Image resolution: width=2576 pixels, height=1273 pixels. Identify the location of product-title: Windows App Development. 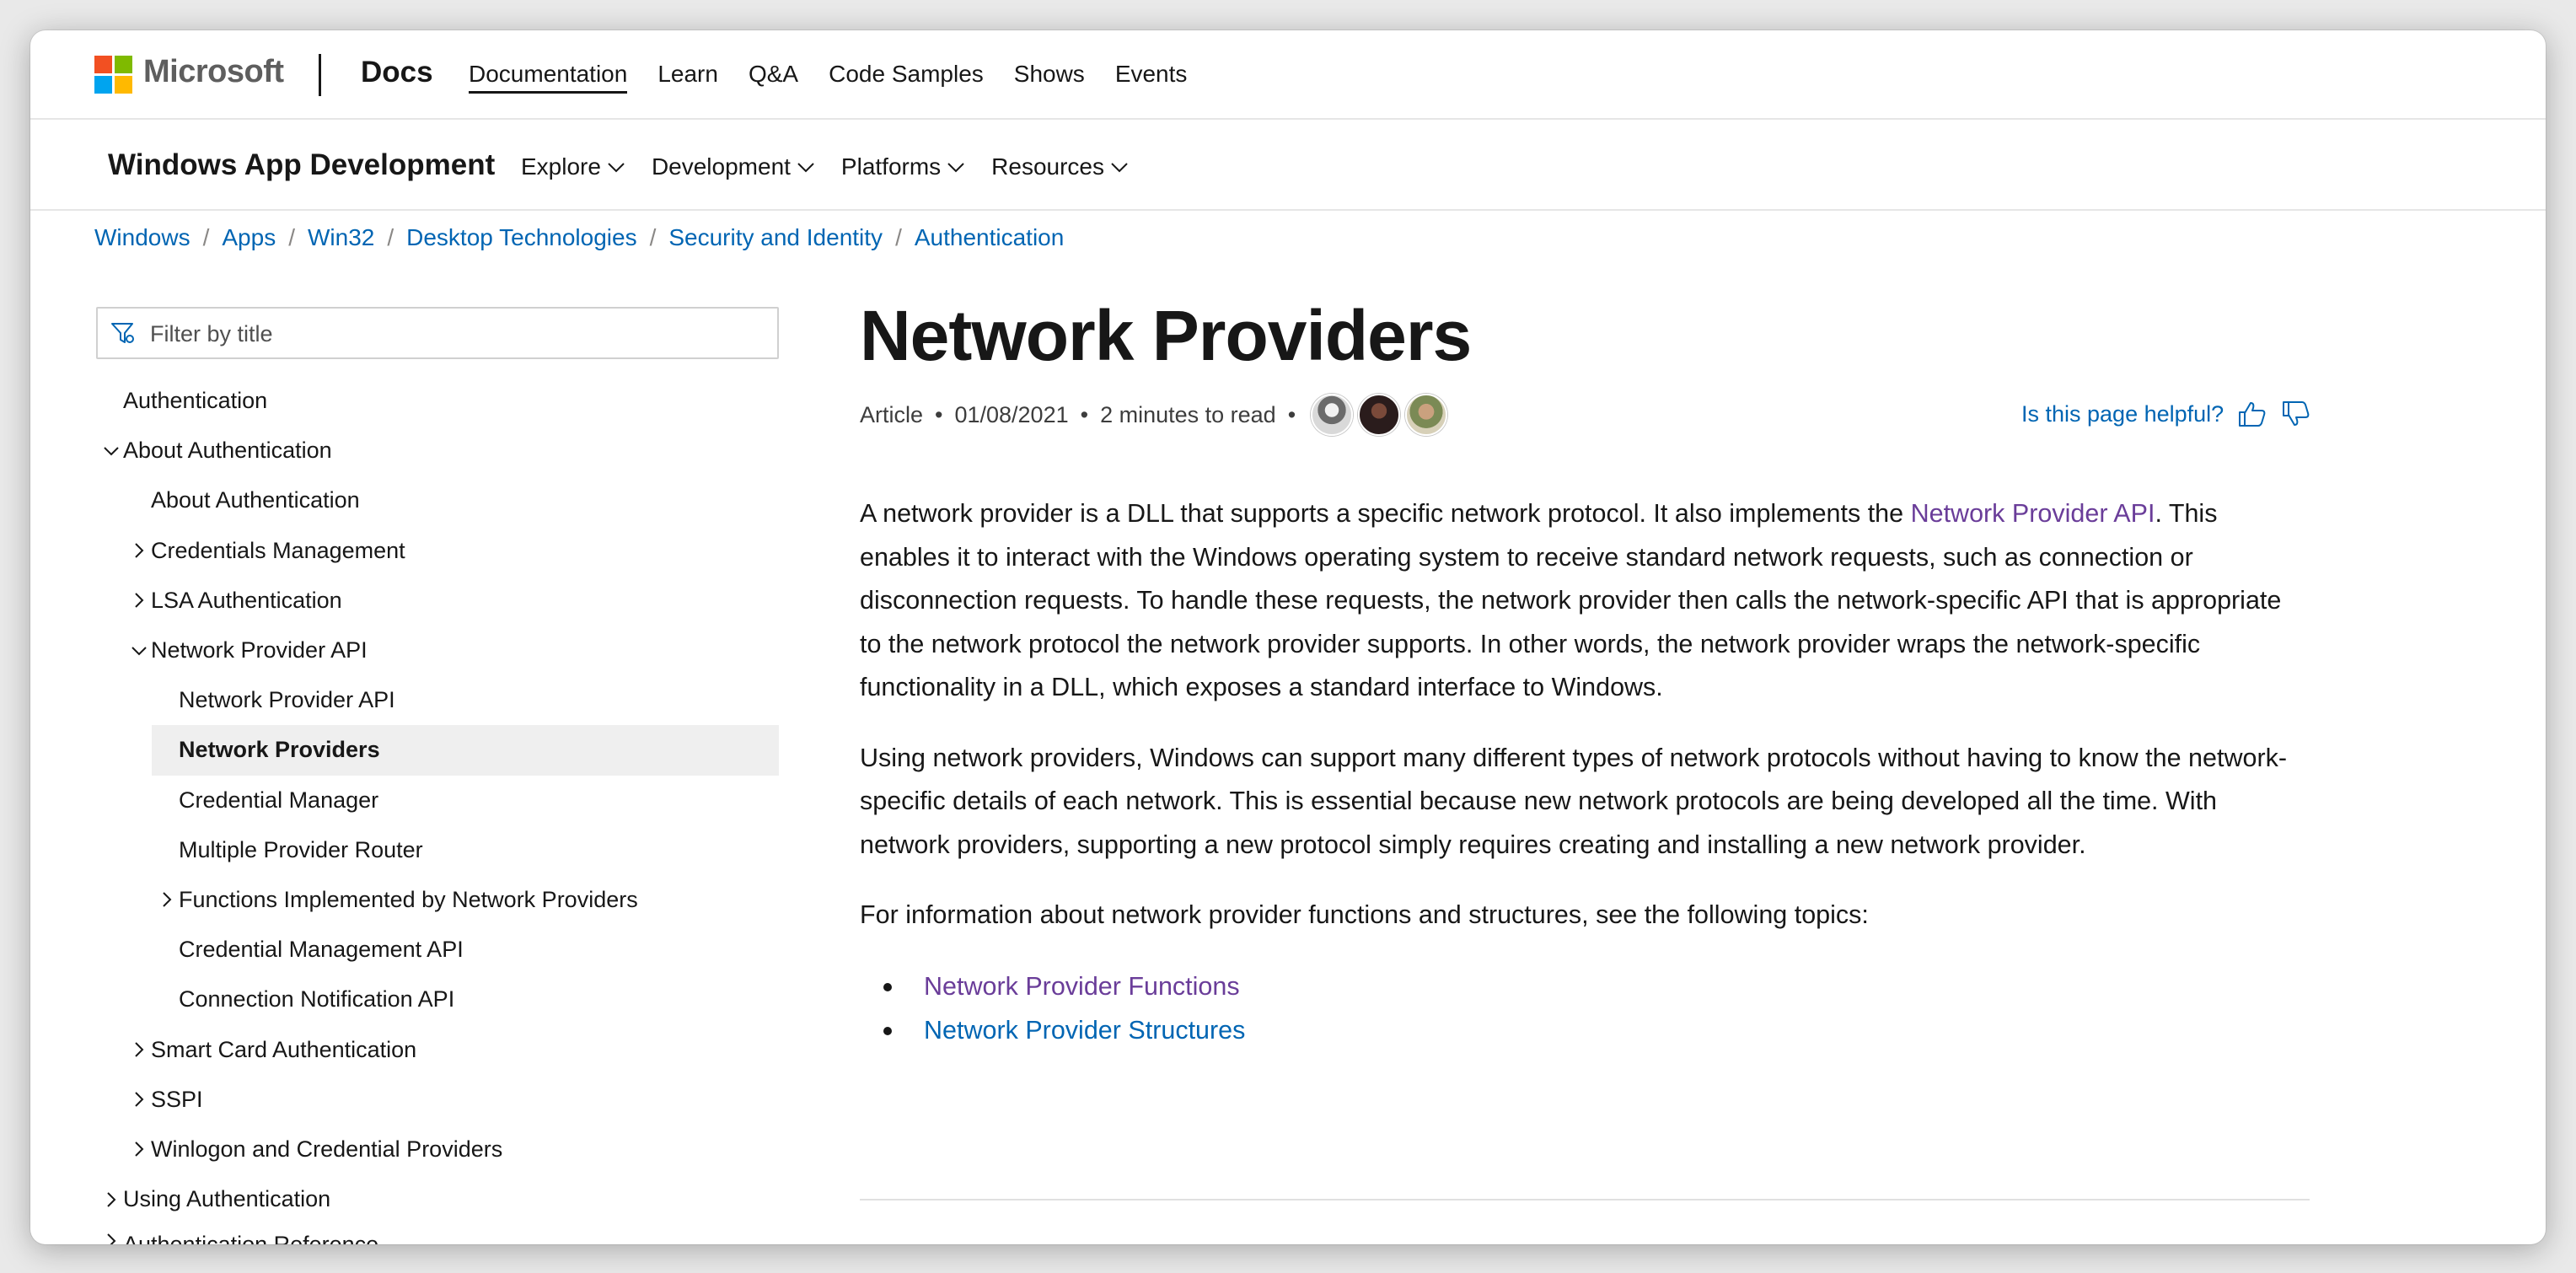
(301, 165).